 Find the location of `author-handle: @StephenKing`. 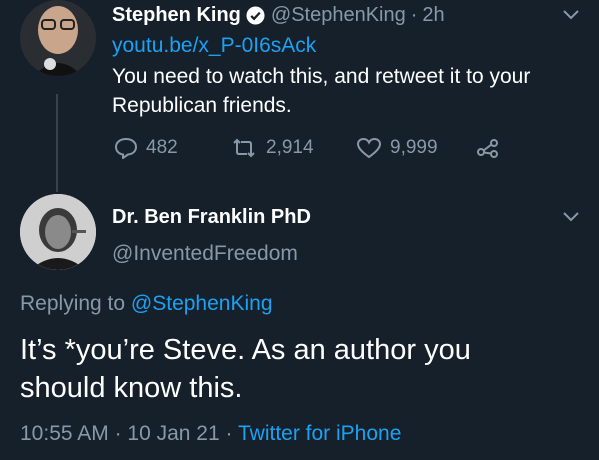

author-handle: @StephenKing is located at coordinates (338, 15).